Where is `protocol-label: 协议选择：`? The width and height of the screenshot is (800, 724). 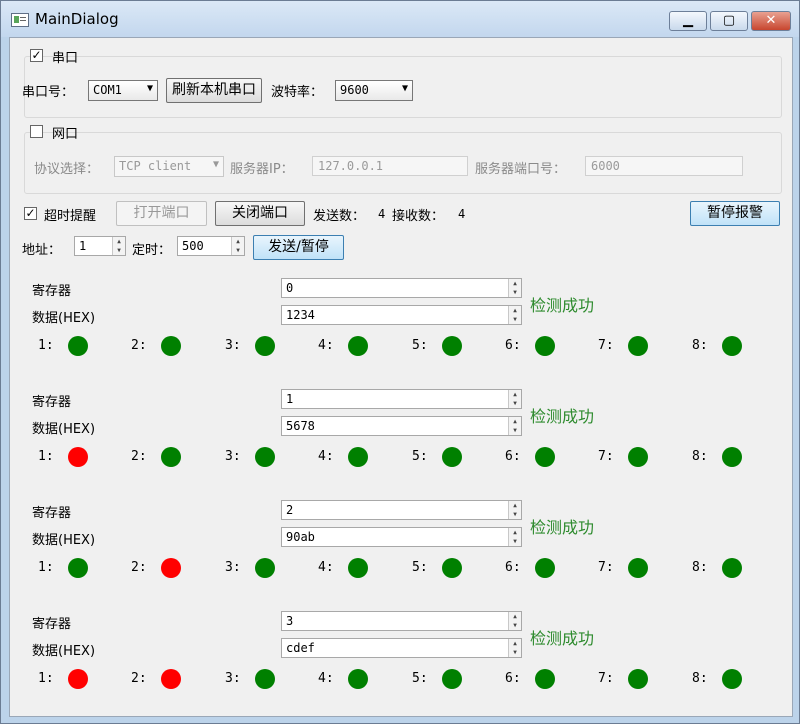
protocol-label: 协议选择： is located at coordinates (67, 169).